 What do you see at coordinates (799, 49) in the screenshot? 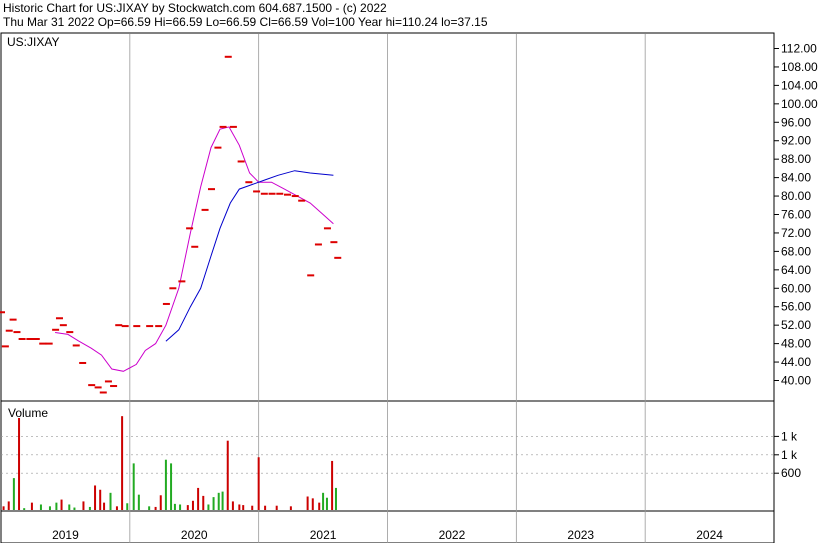
I see `price-tick-label: 112.00` at bounding box center [799, 49].